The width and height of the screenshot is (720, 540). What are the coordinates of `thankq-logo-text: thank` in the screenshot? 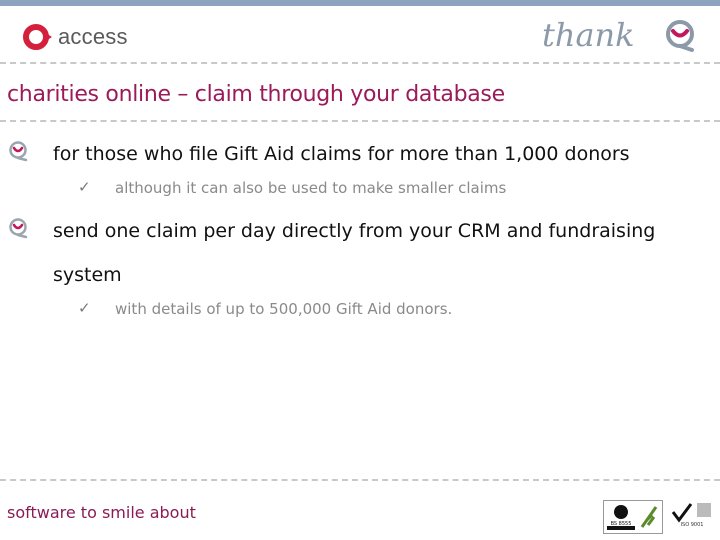 It's located at (588, 35).